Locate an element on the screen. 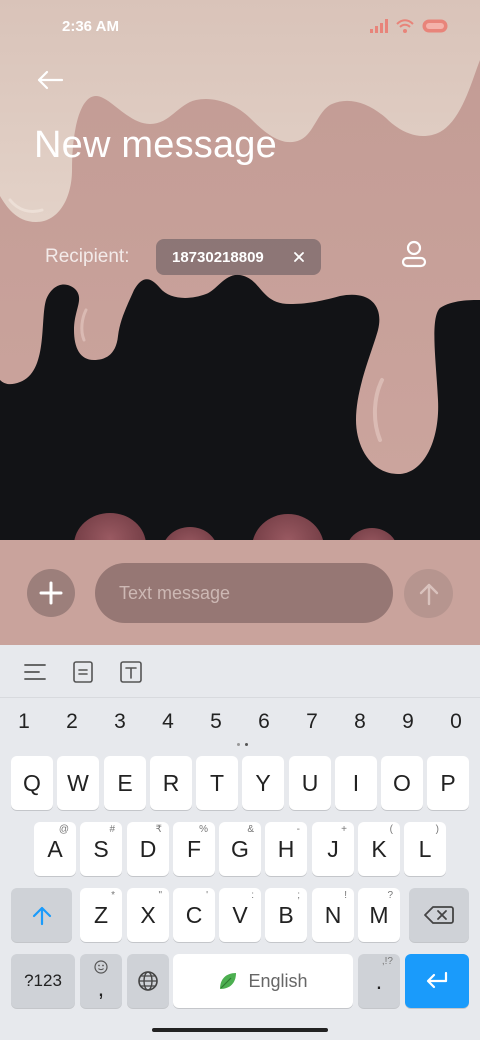 This screenshot has height=1040, width=480. key-s-label: S is located at coordinates (101, 848).